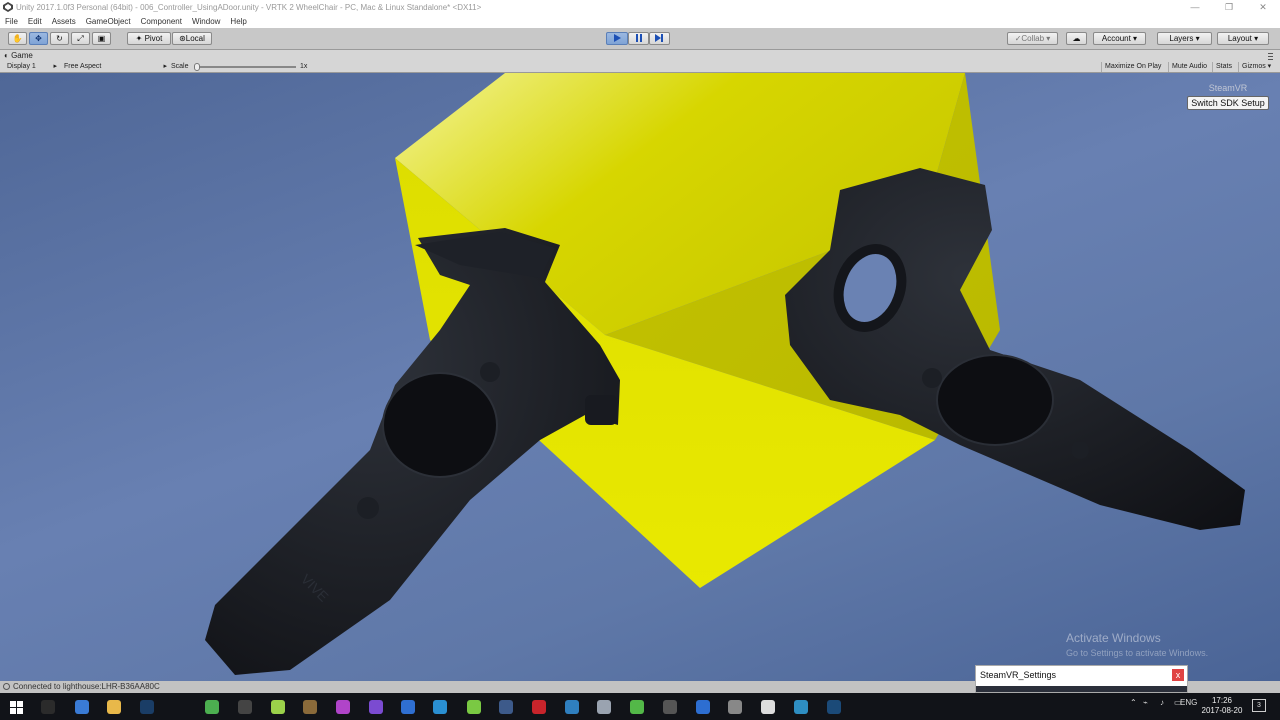  Describe the element at coordinates (1188, 702) in the screenshot. I see `language-indicator: ENG` at that location.